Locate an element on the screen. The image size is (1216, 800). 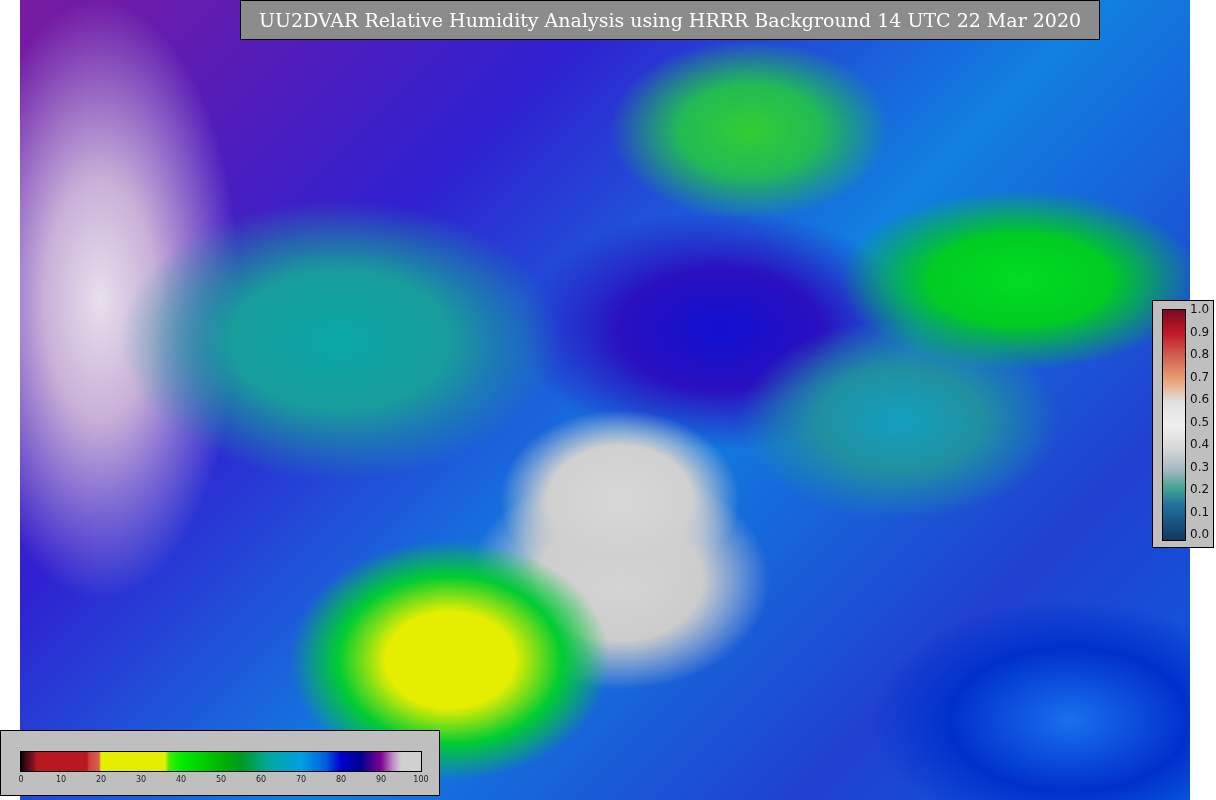
tick-label: 100 is located at coordinates (421, 779).